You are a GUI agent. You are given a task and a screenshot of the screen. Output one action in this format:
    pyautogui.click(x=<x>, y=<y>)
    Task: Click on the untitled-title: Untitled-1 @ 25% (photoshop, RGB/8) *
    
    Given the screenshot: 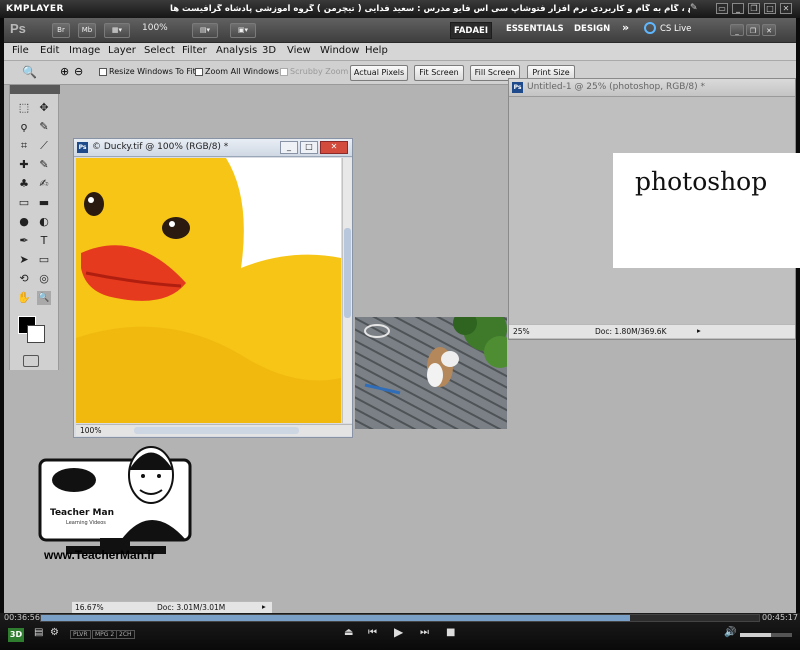 What is the action you would take?
    pyautogui.click(x=616, y=87)
    